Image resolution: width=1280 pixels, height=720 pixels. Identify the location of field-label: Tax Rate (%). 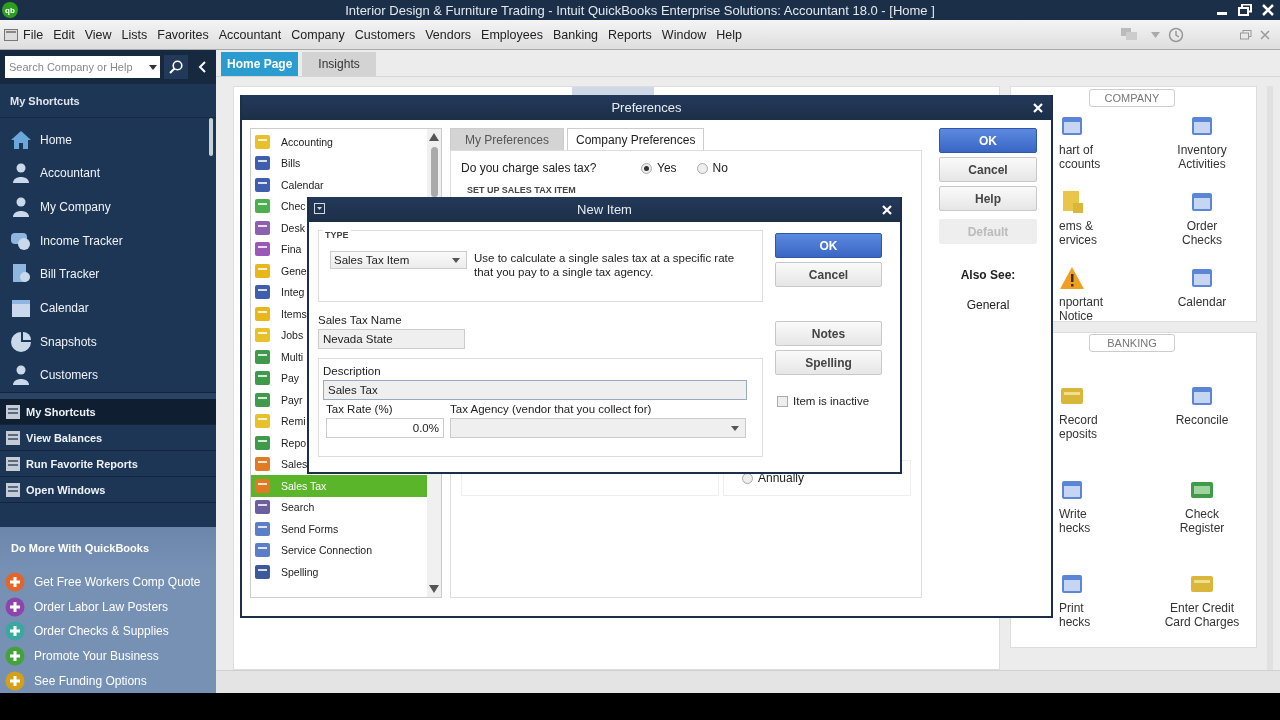
(360, 409).